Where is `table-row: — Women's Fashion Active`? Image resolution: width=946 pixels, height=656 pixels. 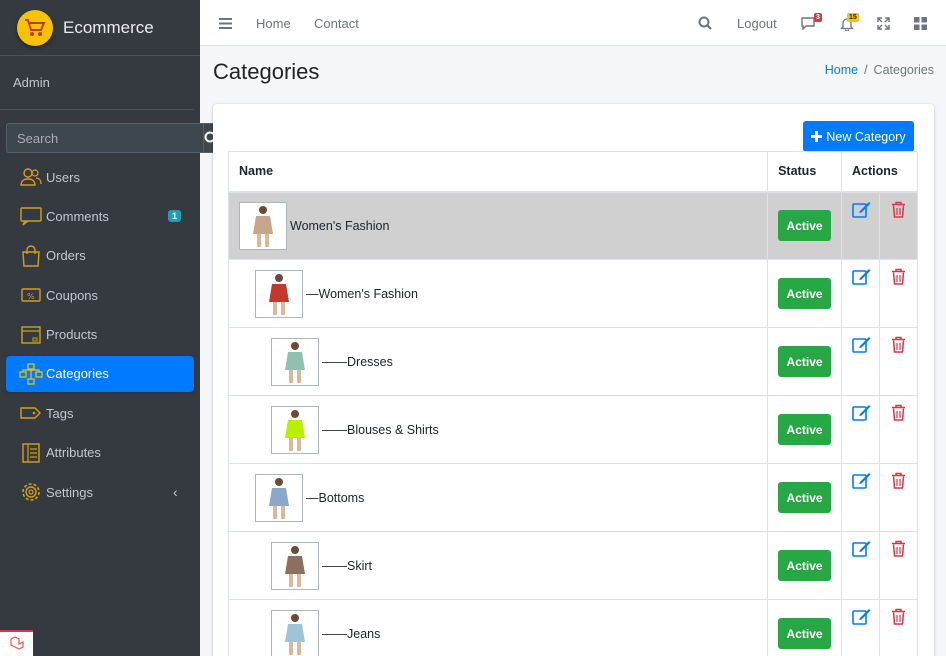 table-row: — Women's Fashion Active is located at coordinates (572, 293).